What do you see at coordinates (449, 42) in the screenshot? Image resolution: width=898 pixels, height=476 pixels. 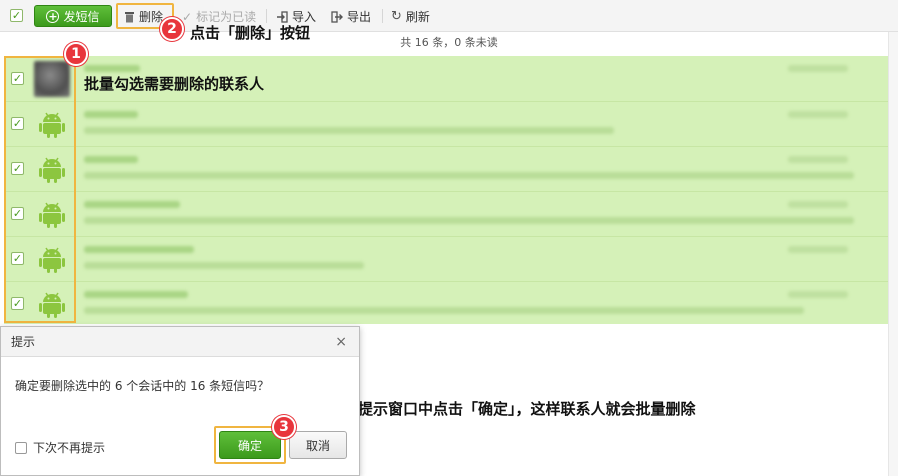 I see `message-count: 共 16 条，0 条未读` at bounding box center [449, 42].